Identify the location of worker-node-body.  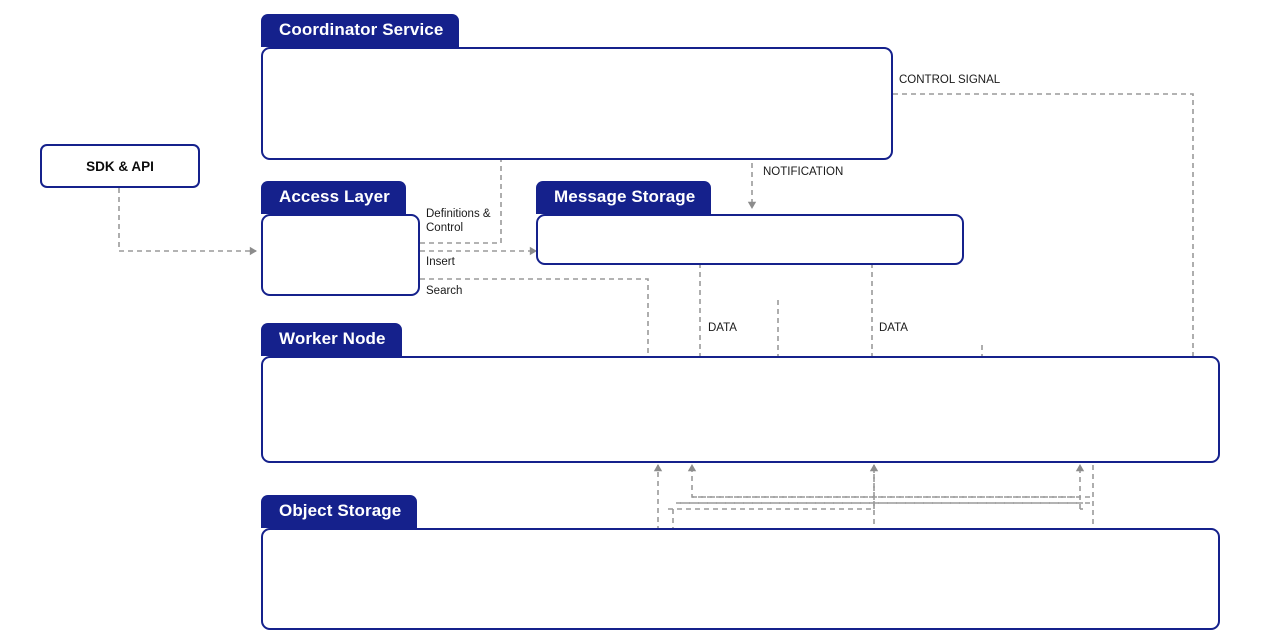
(740, 409).